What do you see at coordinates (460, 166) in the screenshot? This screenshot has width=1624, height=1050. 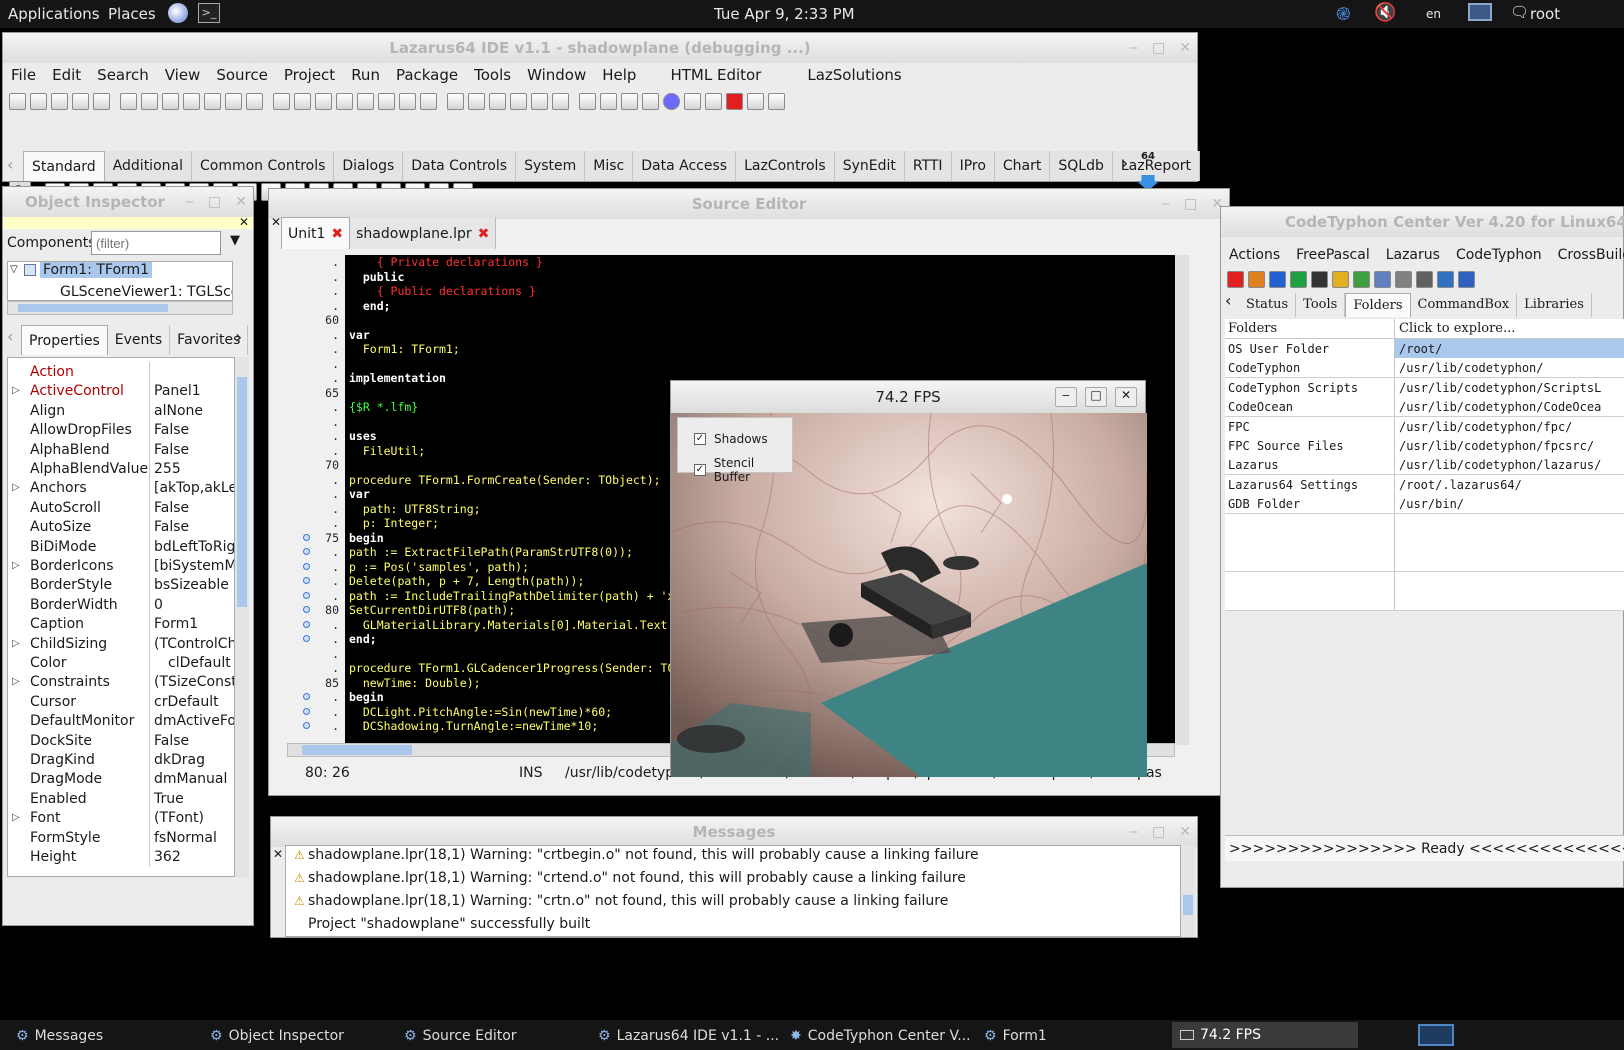 I see `palette-tab: Data Controls` at bounding box center [460, 166].